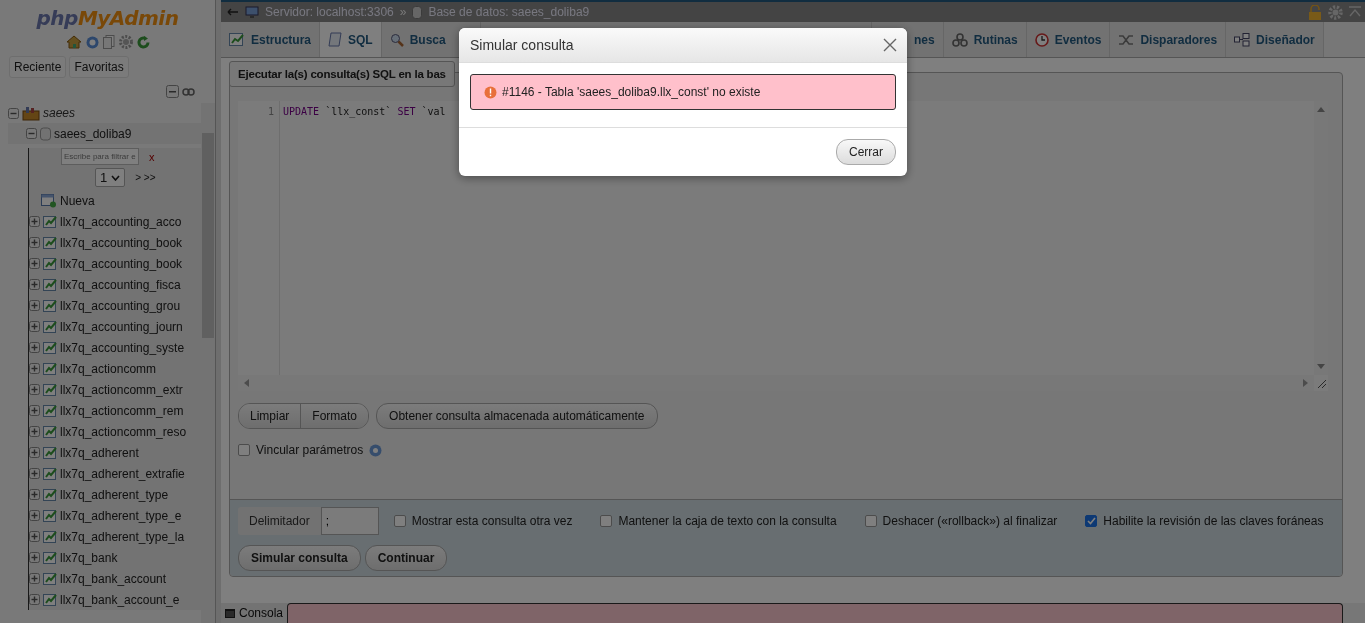  What do you see at coordinates (152, 156) in the screenshot?
I see `clear-filter-link: x` at bounding box center [152, 156].